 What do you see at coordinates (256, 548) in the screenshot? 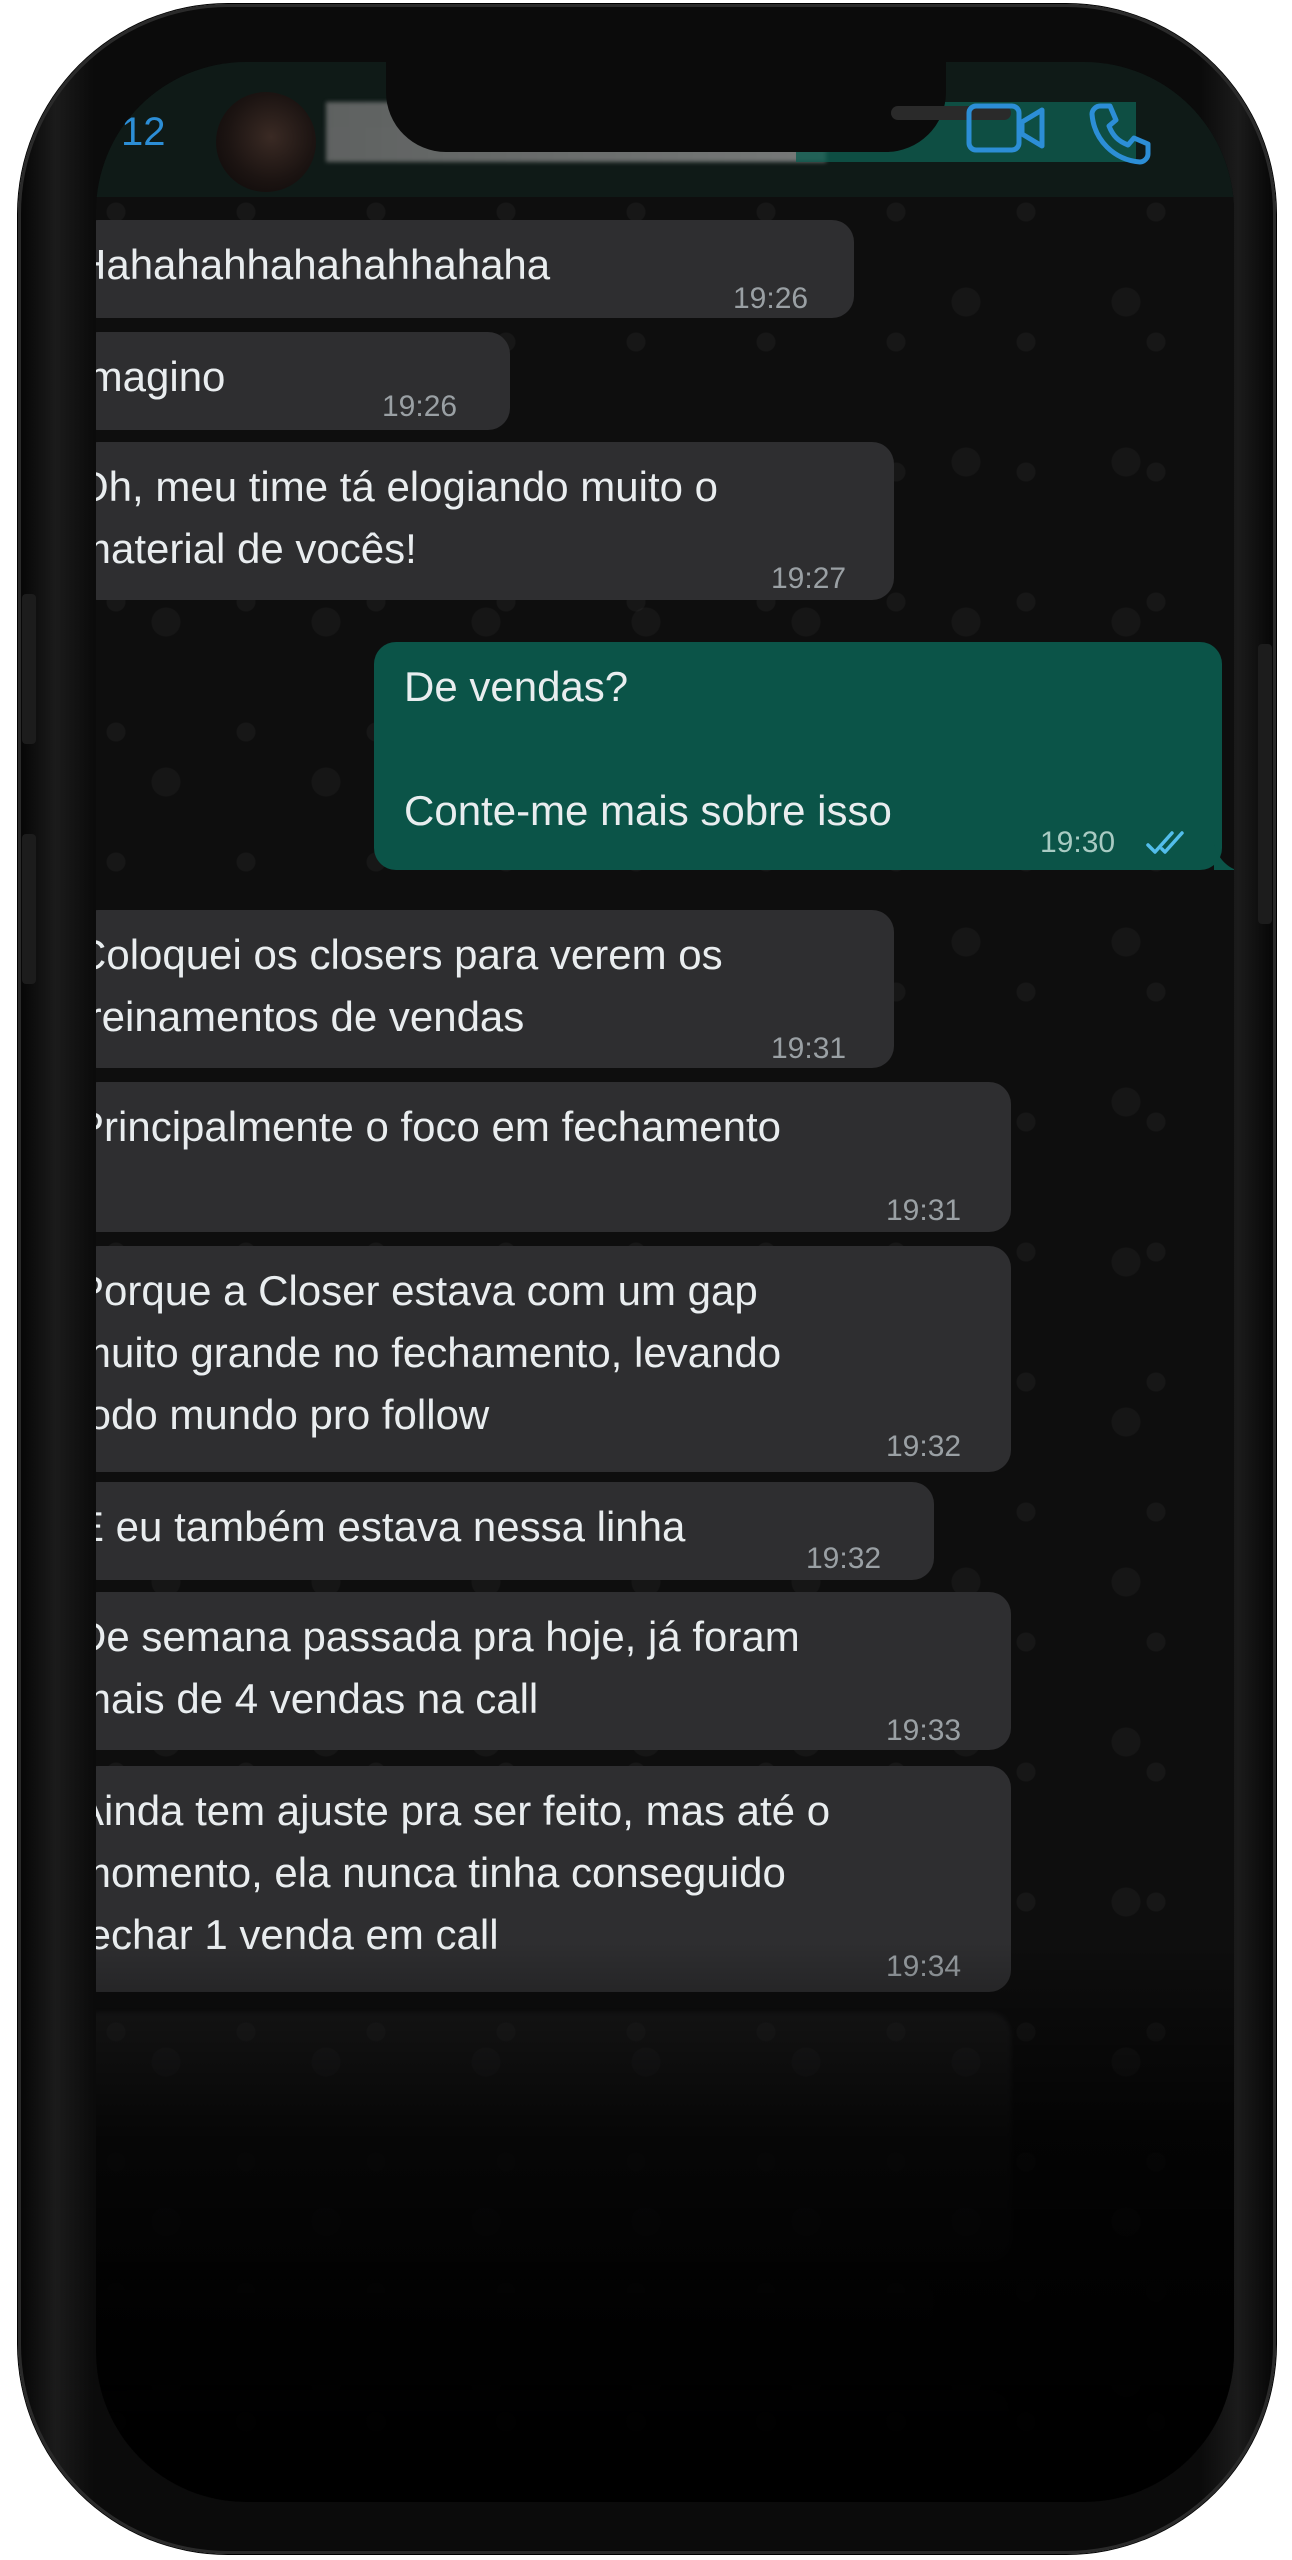
I see `message-text: material de vocês!` at bounding box center [256, 548].